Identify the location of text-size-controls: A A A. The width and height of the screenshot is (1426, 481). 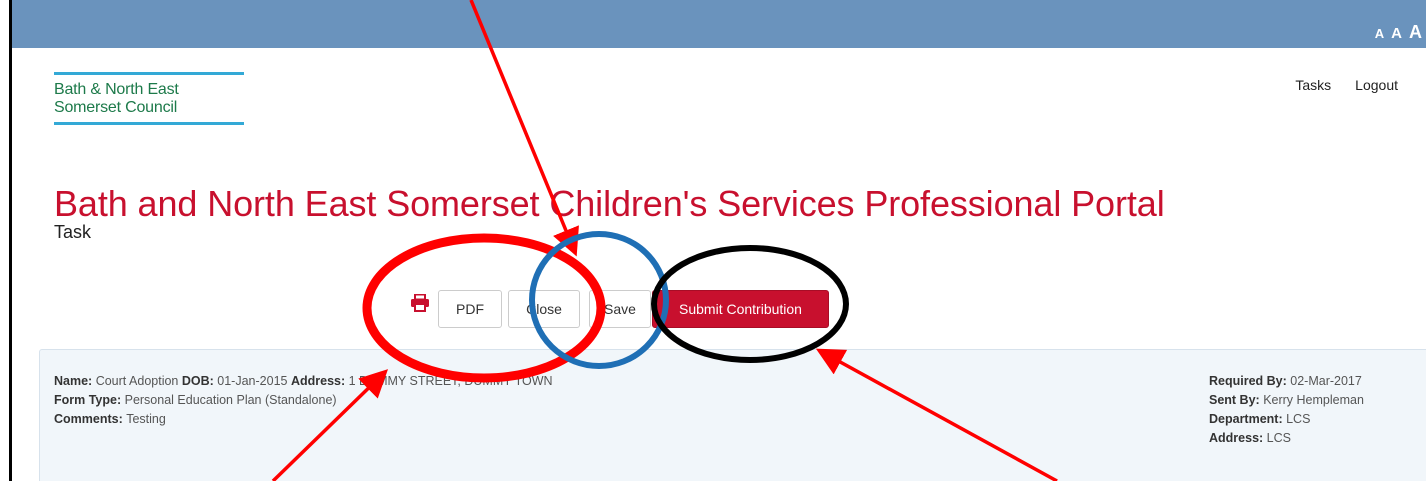
(1398, 32).